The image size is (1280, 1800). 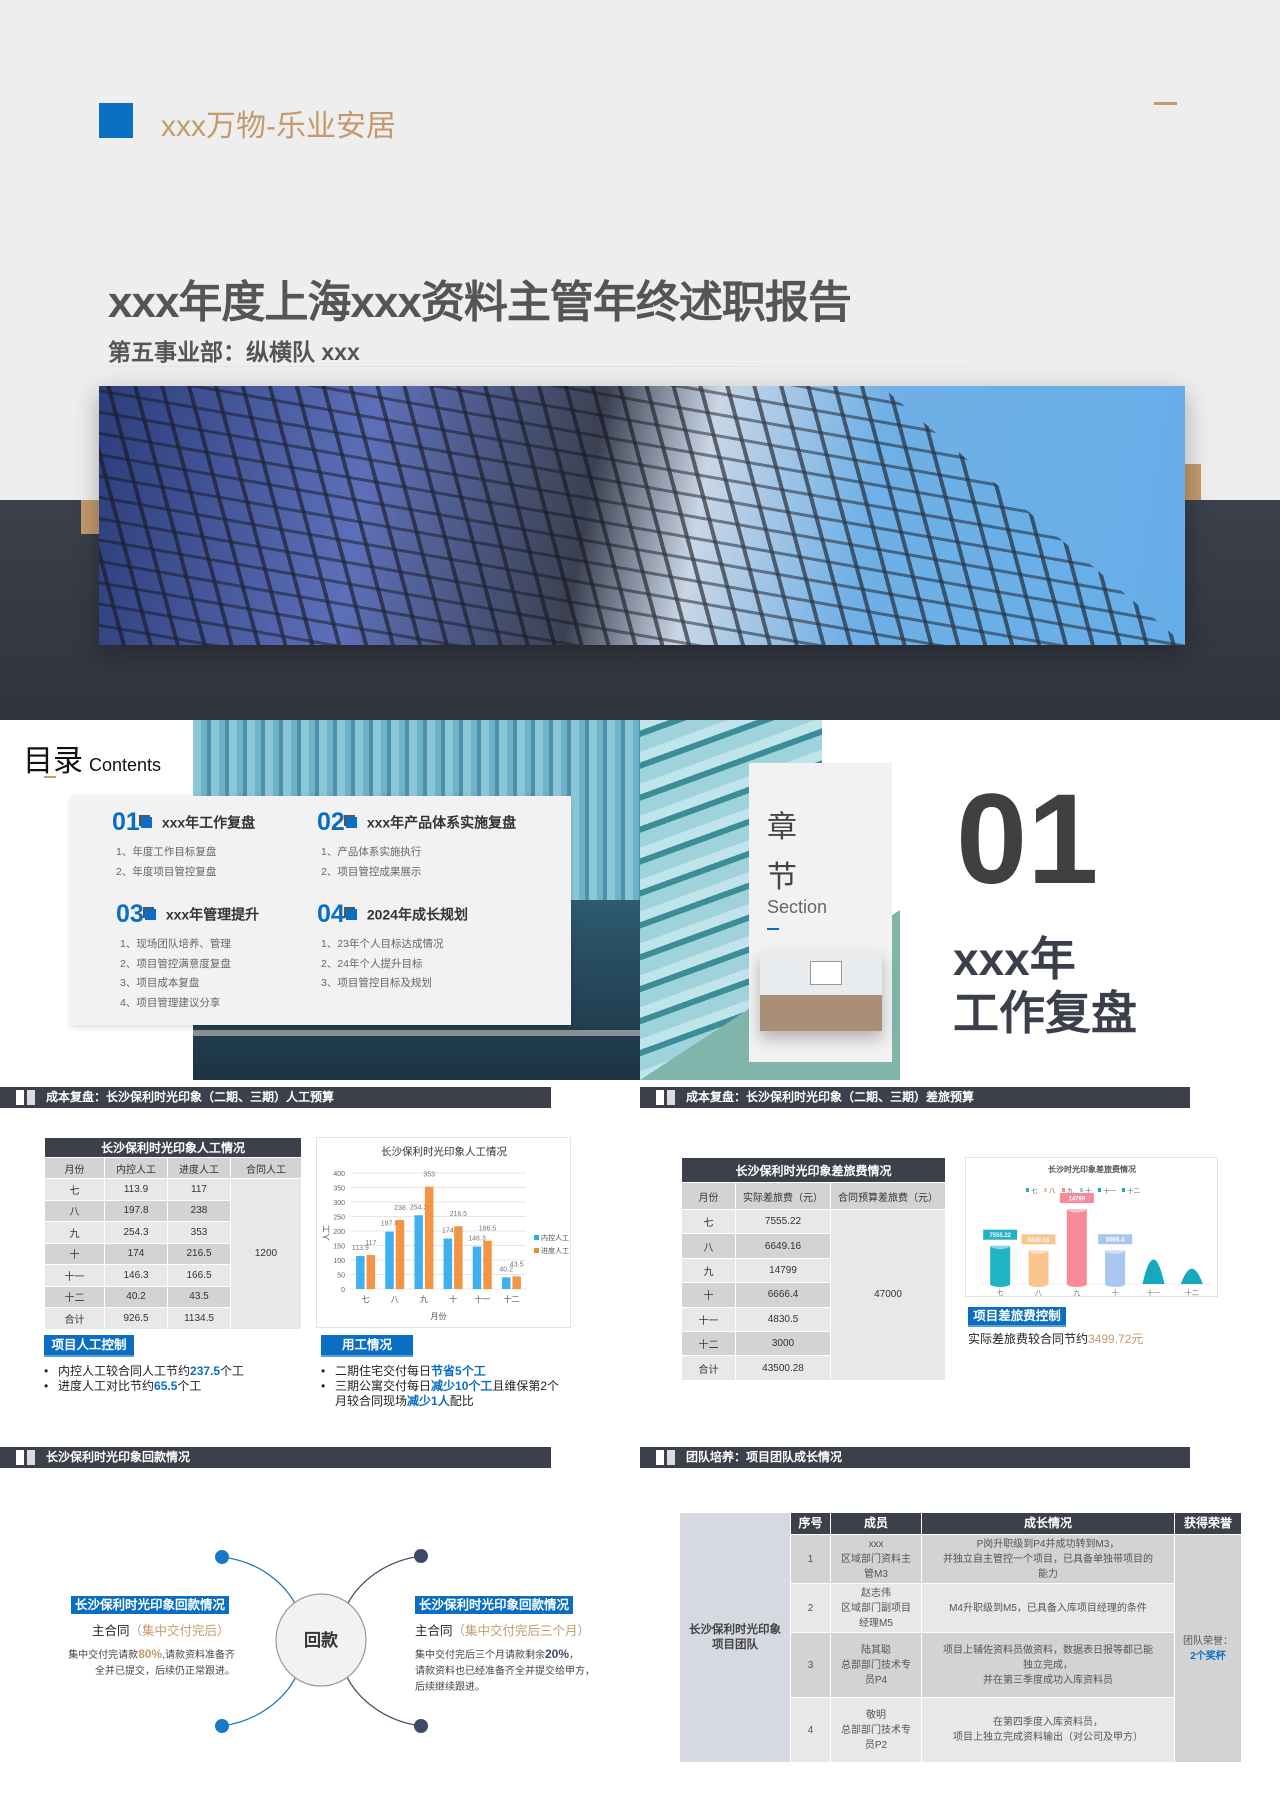 I want to click on toc-section-02: 02 xxx年产品体系实施复盘 1、产品体系实施执行 2、项目管控成果展示, so click(x=416, y=845).